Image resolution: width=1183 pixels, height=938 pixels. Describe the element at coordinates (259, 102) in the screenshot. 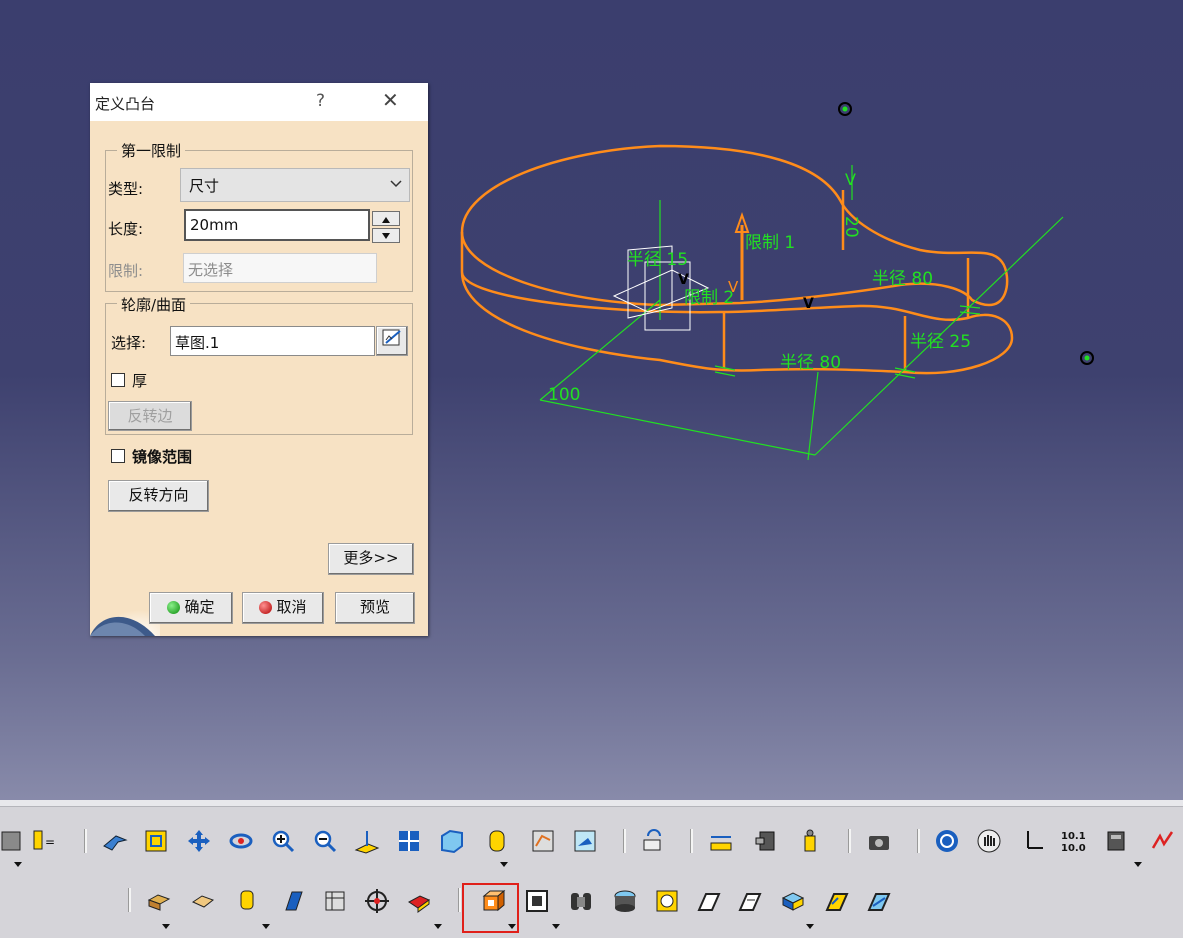

I see `dialog-titlebar: 定义凸台 ? ✕` at that location.